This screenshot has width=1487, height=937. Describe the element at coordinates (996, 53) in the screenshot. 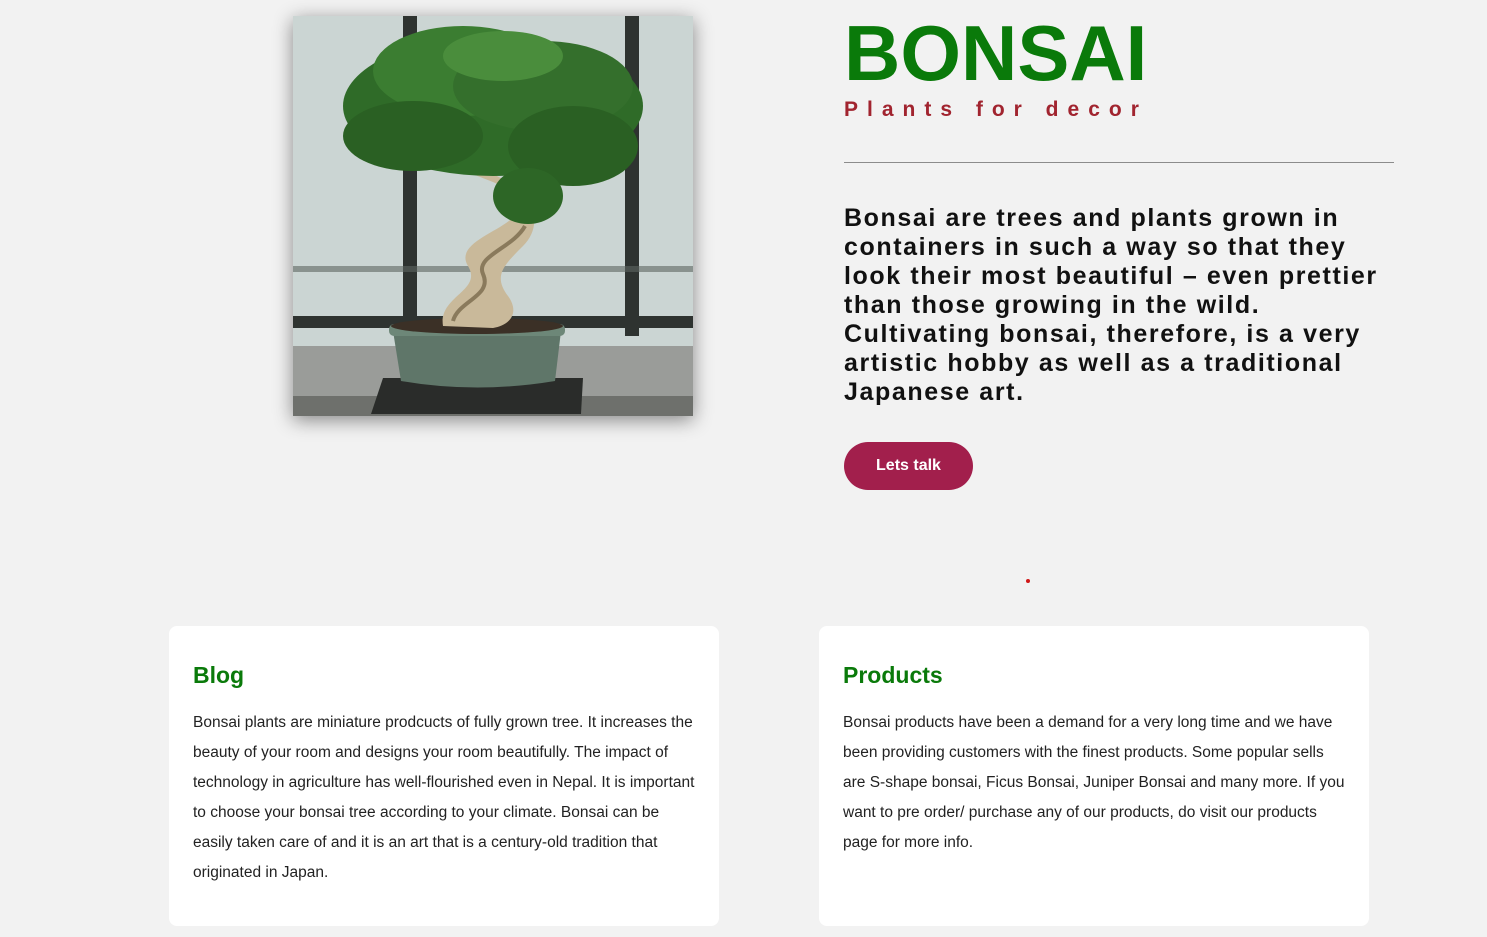

I see `page-title: BONSAI` at that location.